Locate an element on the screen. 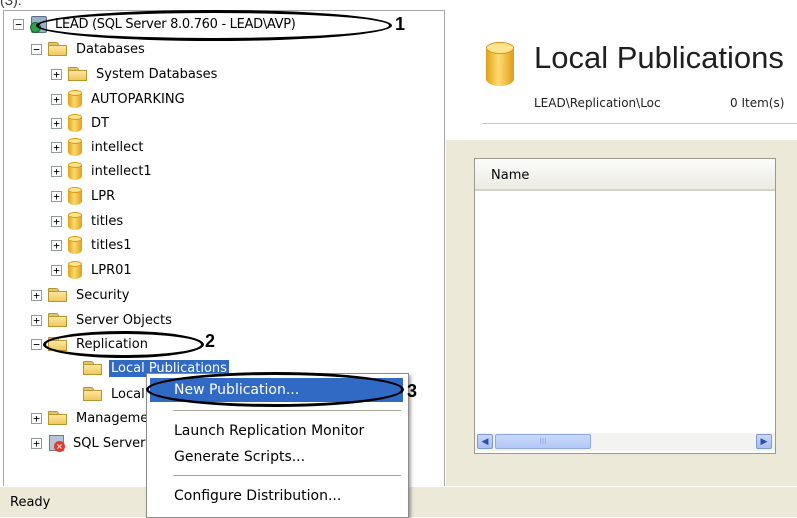 This screenshot has width=797, height=518. tree-node-label: titles1 is located at coordinates (111, 245).